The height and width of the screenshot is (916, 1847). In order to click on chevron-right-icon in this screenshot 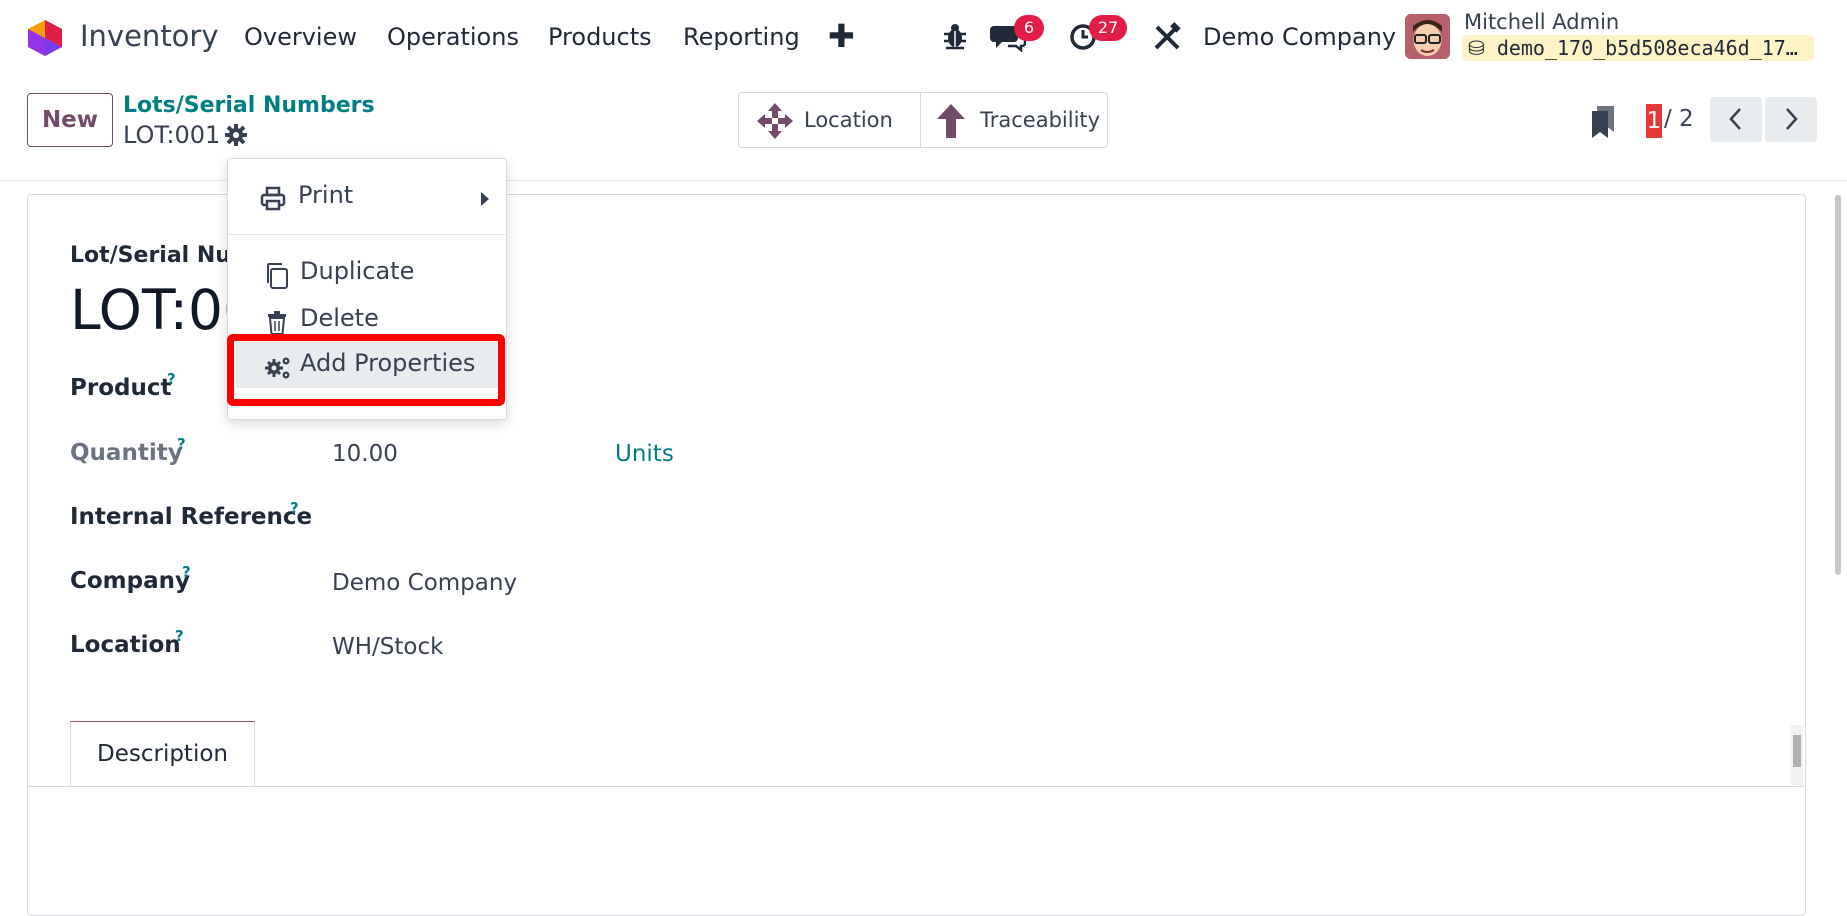, I will do `click(1792, 119)`.